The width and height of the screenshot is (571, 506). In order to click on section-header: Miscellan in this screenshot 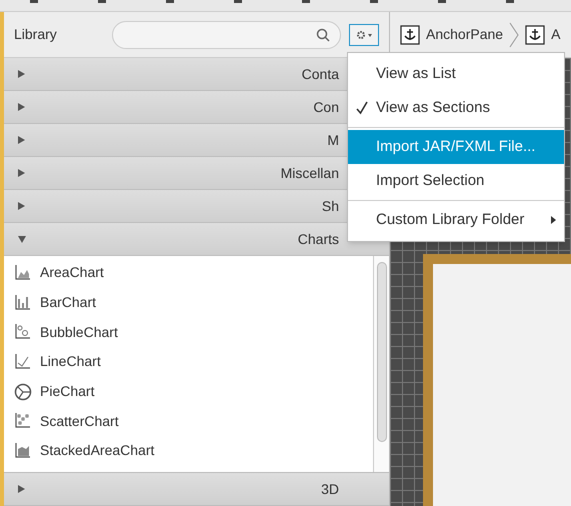, I will do `click(173, 173)`.